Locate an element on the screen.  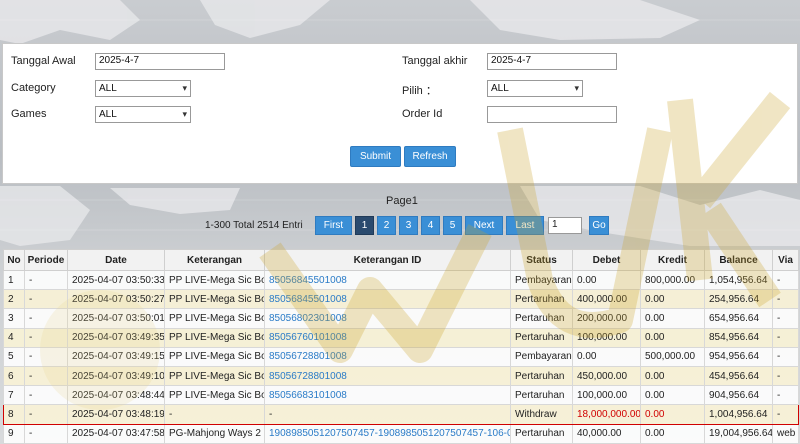
cell-via: web is located at coordinates (785, 433).